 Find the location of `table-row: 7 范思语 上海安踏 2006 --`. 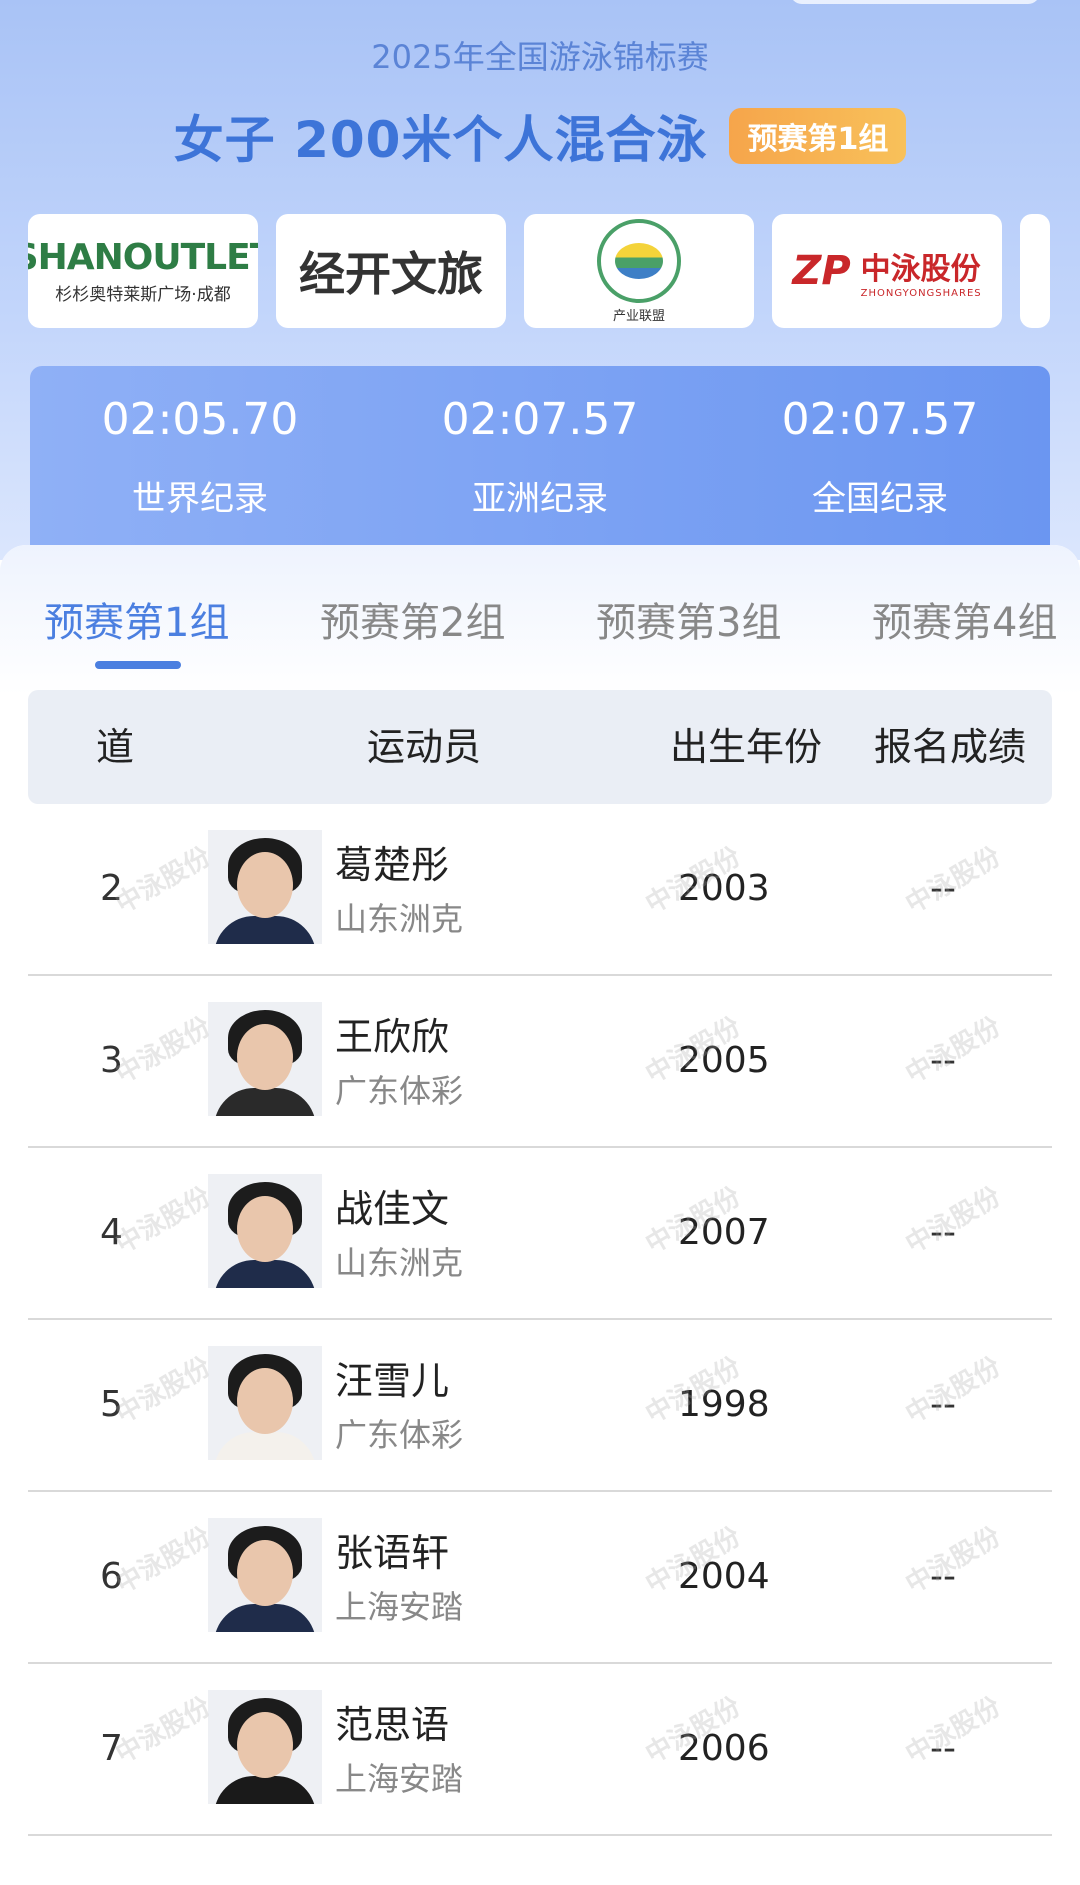

table-row: 7 范思语 上海安踏 2006 -- is located at coordinates (540, 1750).